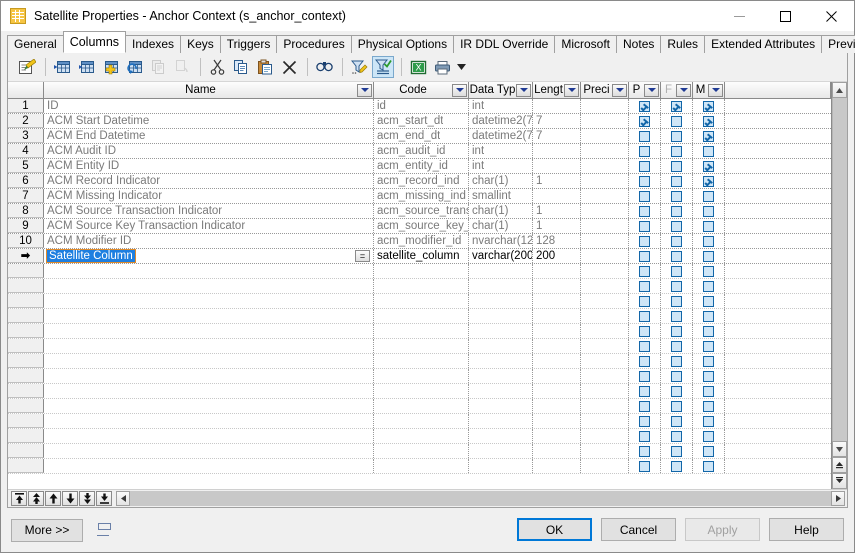 The height and width of the screenshot is (553, 855). Describe the element at coordinates (838, 498) in the screenshot. I see `hscroll-right-button` at that location.